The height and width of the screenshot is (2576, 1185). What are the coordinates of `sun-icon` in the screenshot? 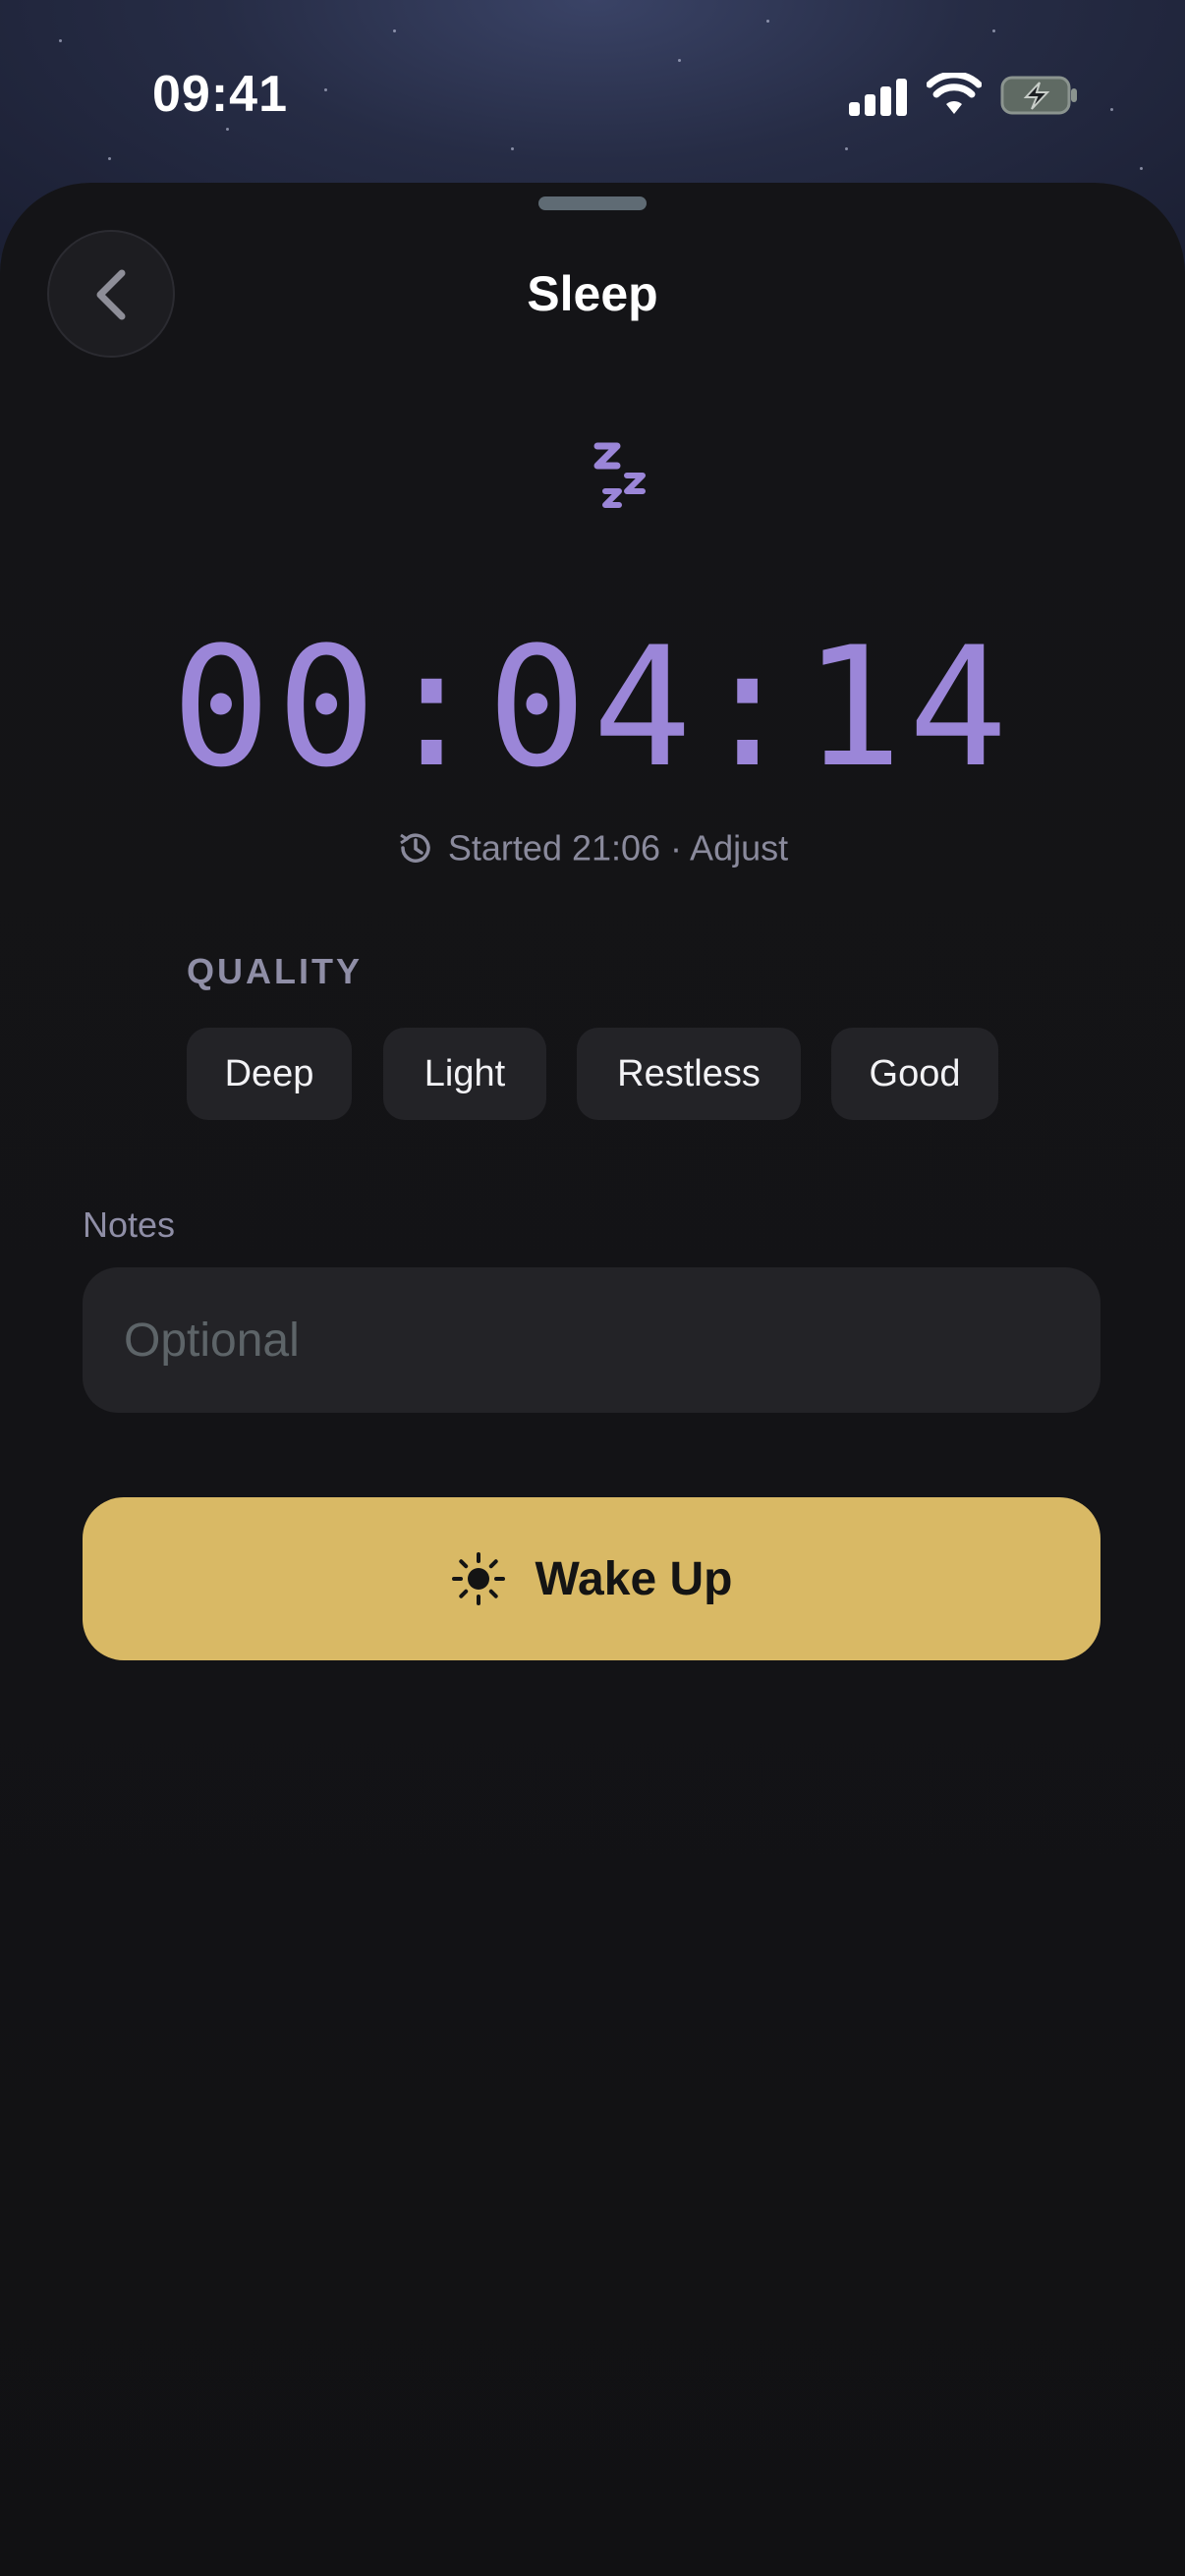 It's located at (478, 1578).